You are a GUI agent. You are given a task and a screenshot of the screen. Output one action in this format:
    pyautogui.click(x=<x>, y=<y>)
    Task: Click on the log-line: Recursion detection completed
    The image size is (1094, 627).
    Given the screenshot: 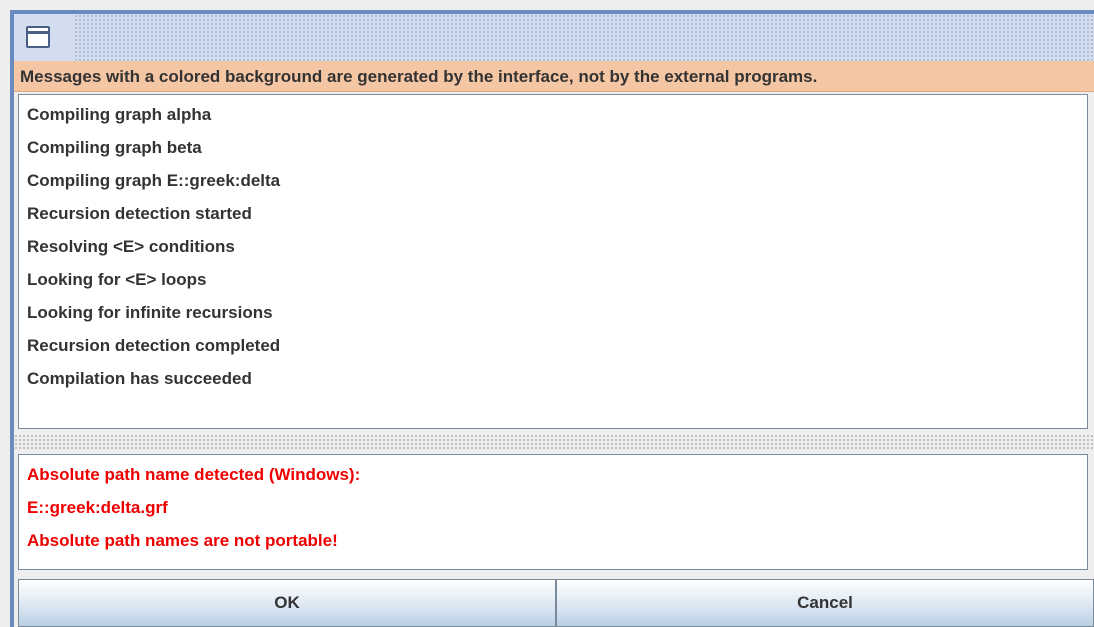 What is the action you would take?
    pyautogui.click(x=154, y=345)
    